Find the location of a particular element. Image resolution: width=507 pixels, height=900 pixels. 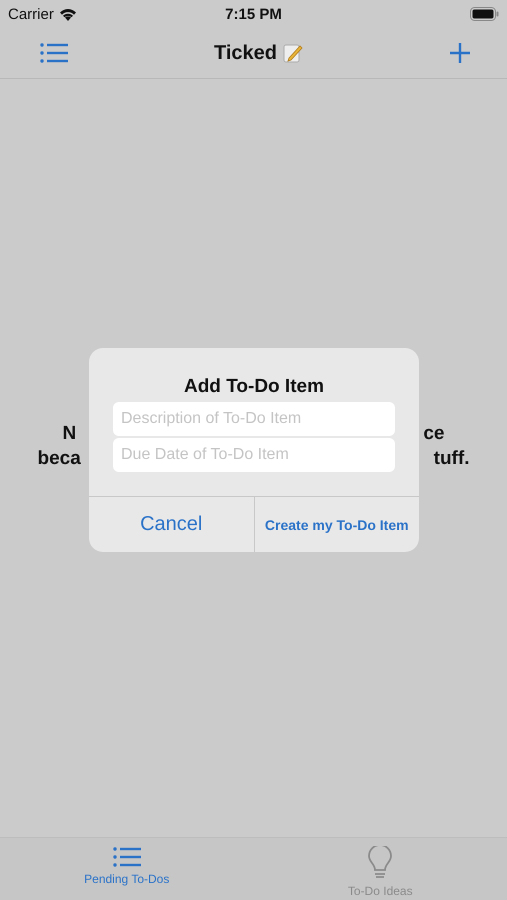

tab-bar-item: Pending To-Dos is located at coordinates (127, 869).